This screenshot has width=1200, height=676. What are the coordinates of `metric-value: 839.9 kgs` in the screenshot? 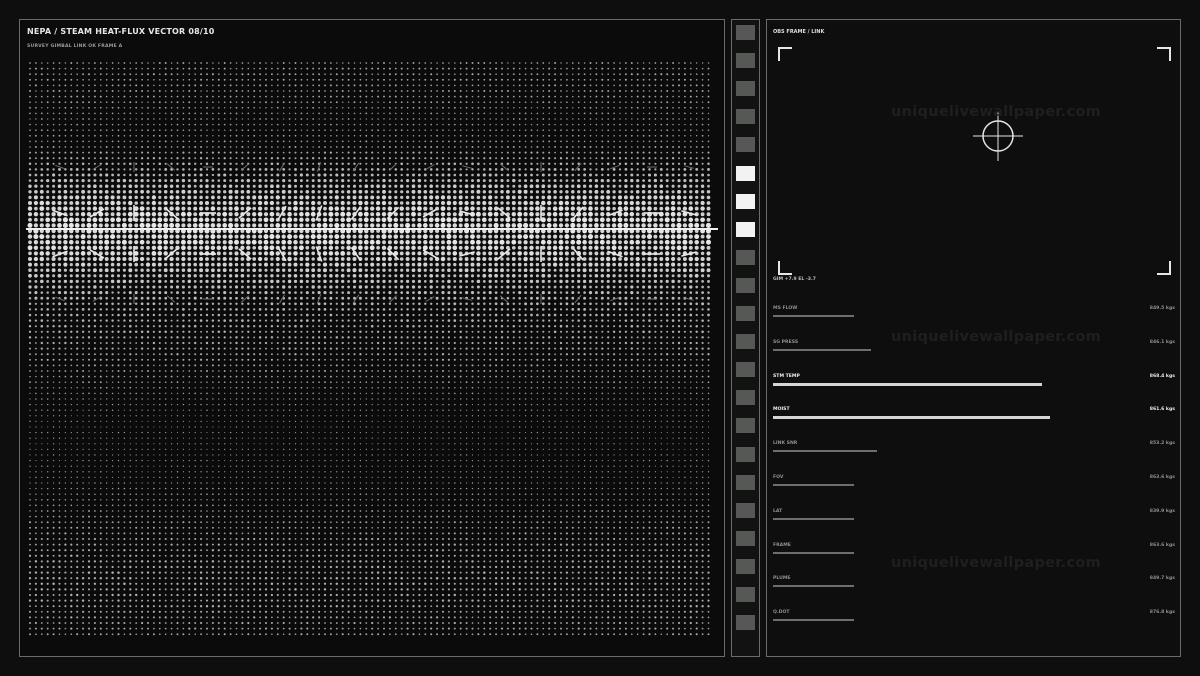 It's located at (1162, 511).